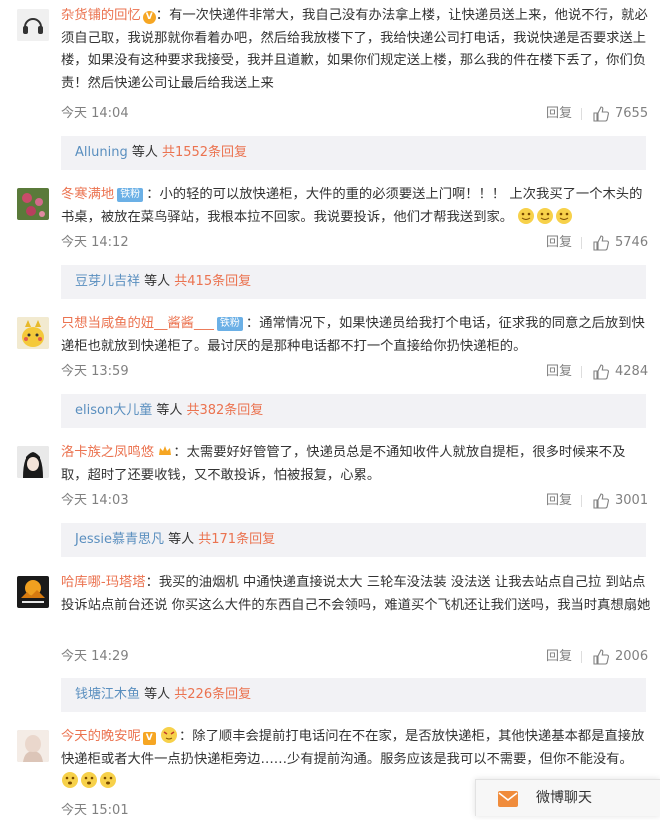 This screenshot has height=820, width=660. I want to click on username-link: 洛卡族之凤鸣悠, so click(107, 452).